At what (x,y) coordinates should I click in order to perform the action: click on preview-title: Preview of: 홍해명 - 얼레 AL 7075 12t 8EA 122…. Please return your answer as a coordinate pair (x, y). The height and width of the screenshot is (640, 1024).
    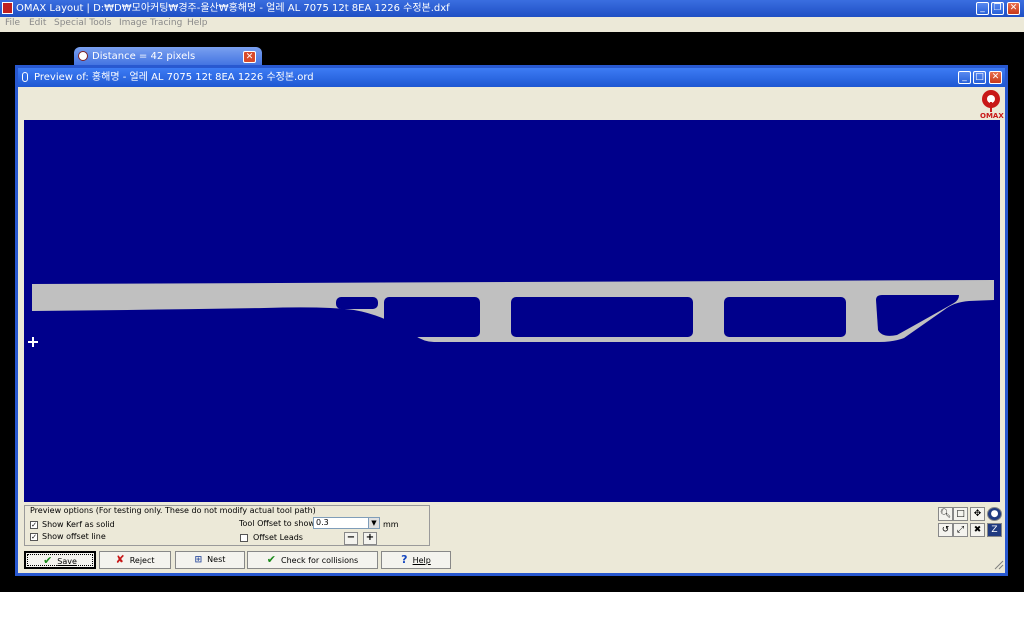
    Looking at the image, I should click on (174, 77).